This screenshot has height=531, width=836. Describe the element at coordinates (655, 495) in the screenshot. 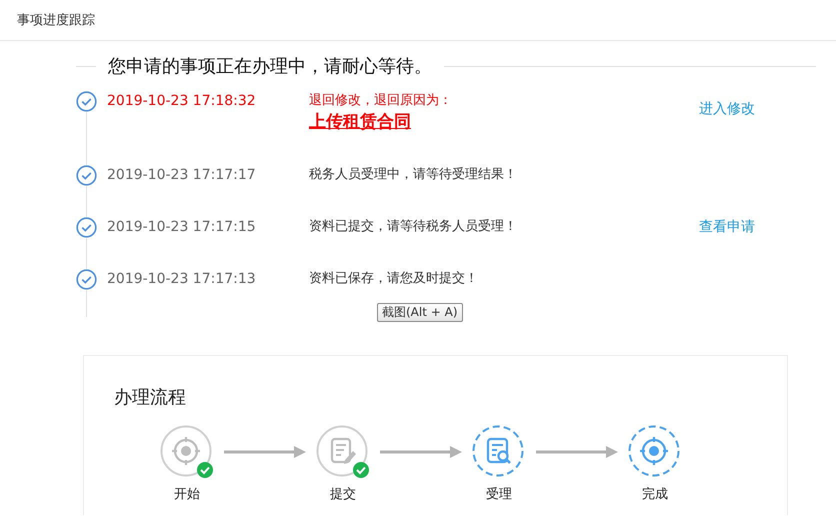

I see `step-label: 完成` at that location.